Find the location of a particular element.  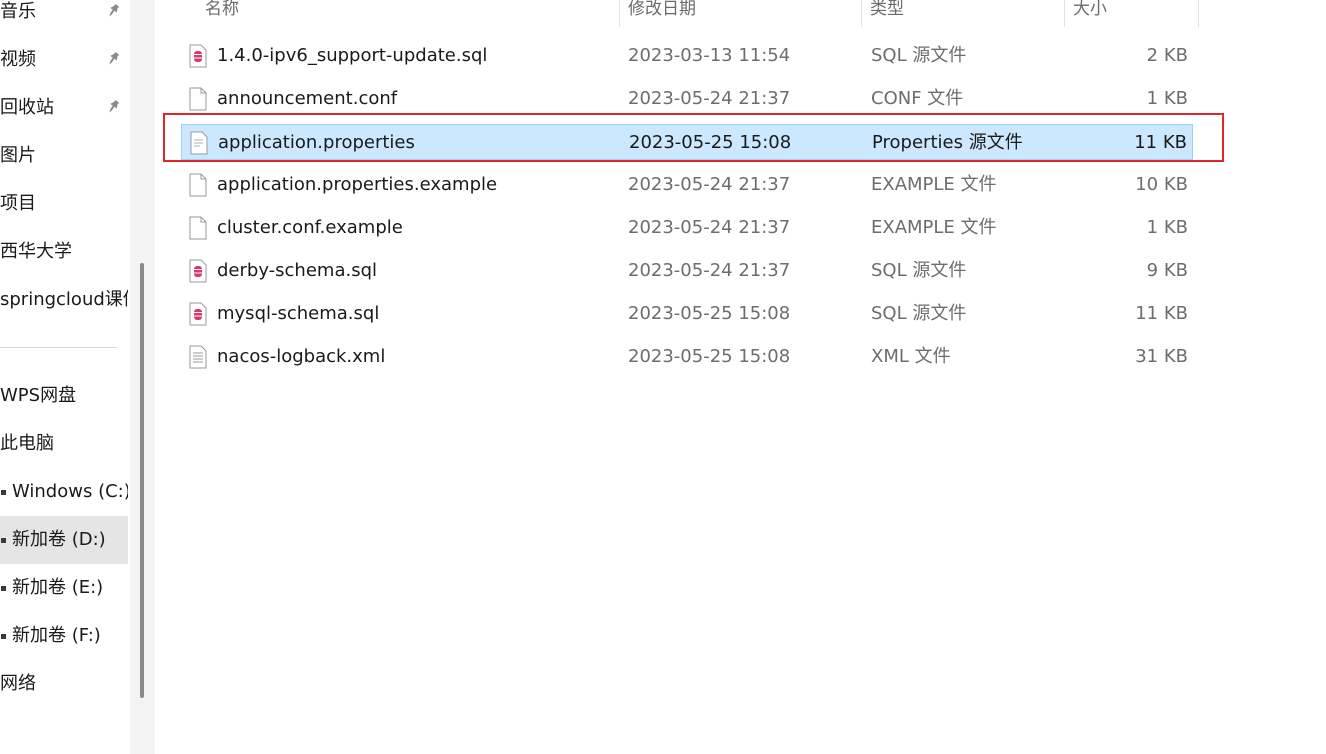

file-type: CONF 文件 is located at coordinates (917, 98).